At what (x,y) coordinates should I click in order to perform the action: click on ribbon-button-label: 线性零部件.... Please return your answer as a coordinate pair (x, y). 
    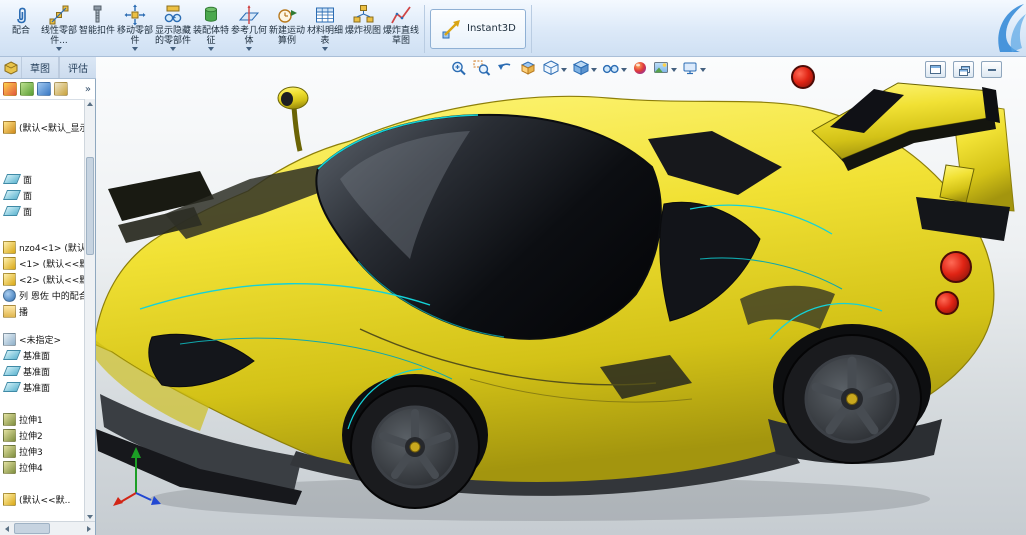
    Looking at the image, I should click on (59, 36).